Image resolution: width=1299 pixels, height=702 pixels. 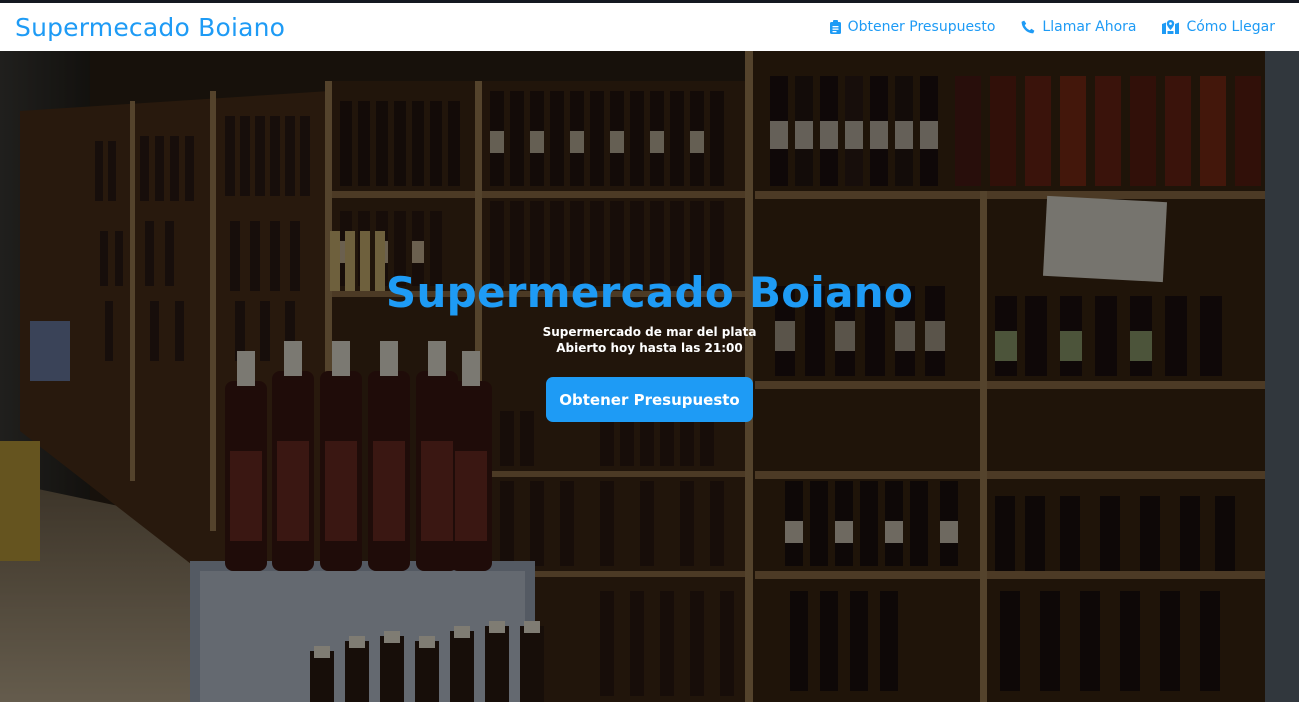 I want to click on nav-link-label: Llamar Ahora, so click(x=1089, y=27).